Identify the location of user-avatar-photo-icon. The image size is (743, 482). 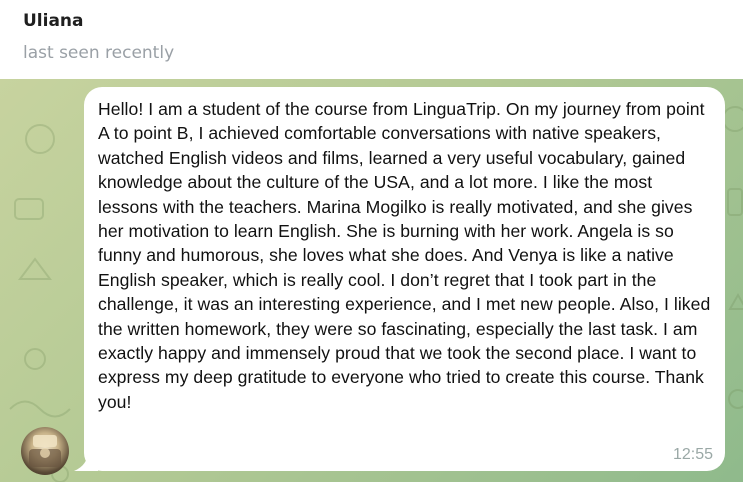
(45, 451).